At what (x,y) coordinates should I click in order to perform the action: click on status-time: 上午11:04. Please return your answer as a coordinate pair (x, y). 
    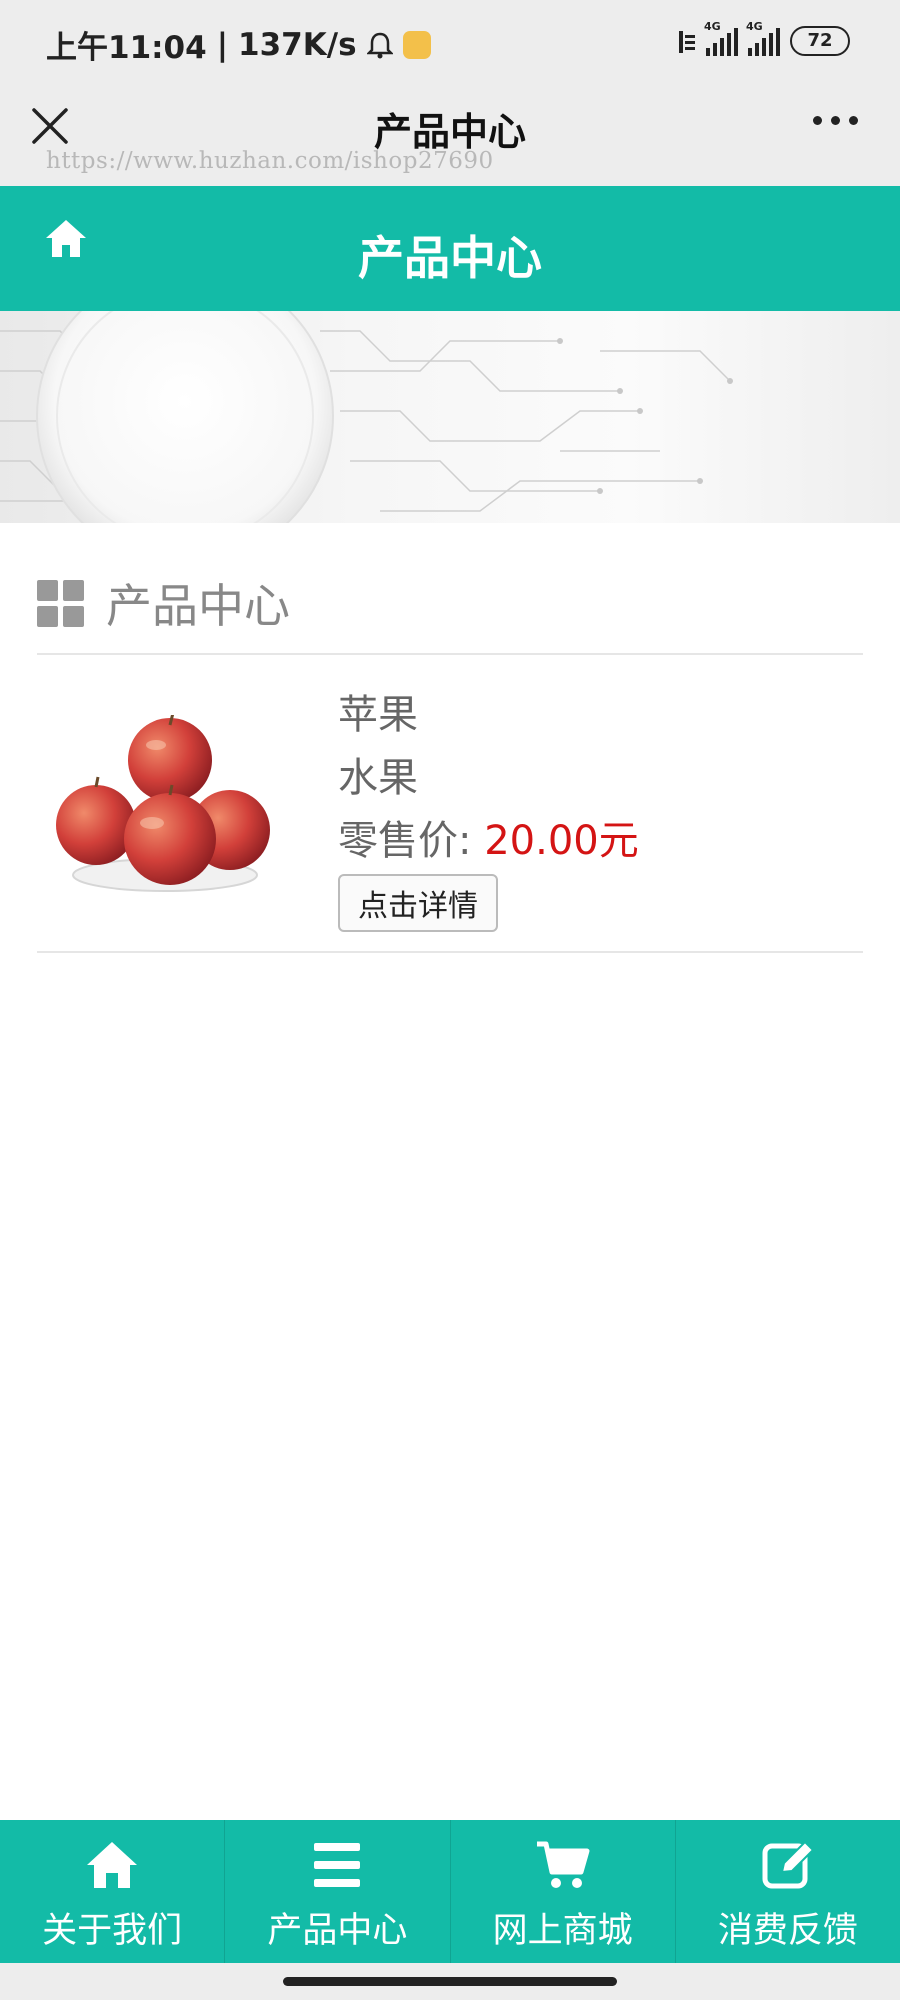
    Looking at the image, I should click on (126, 48).